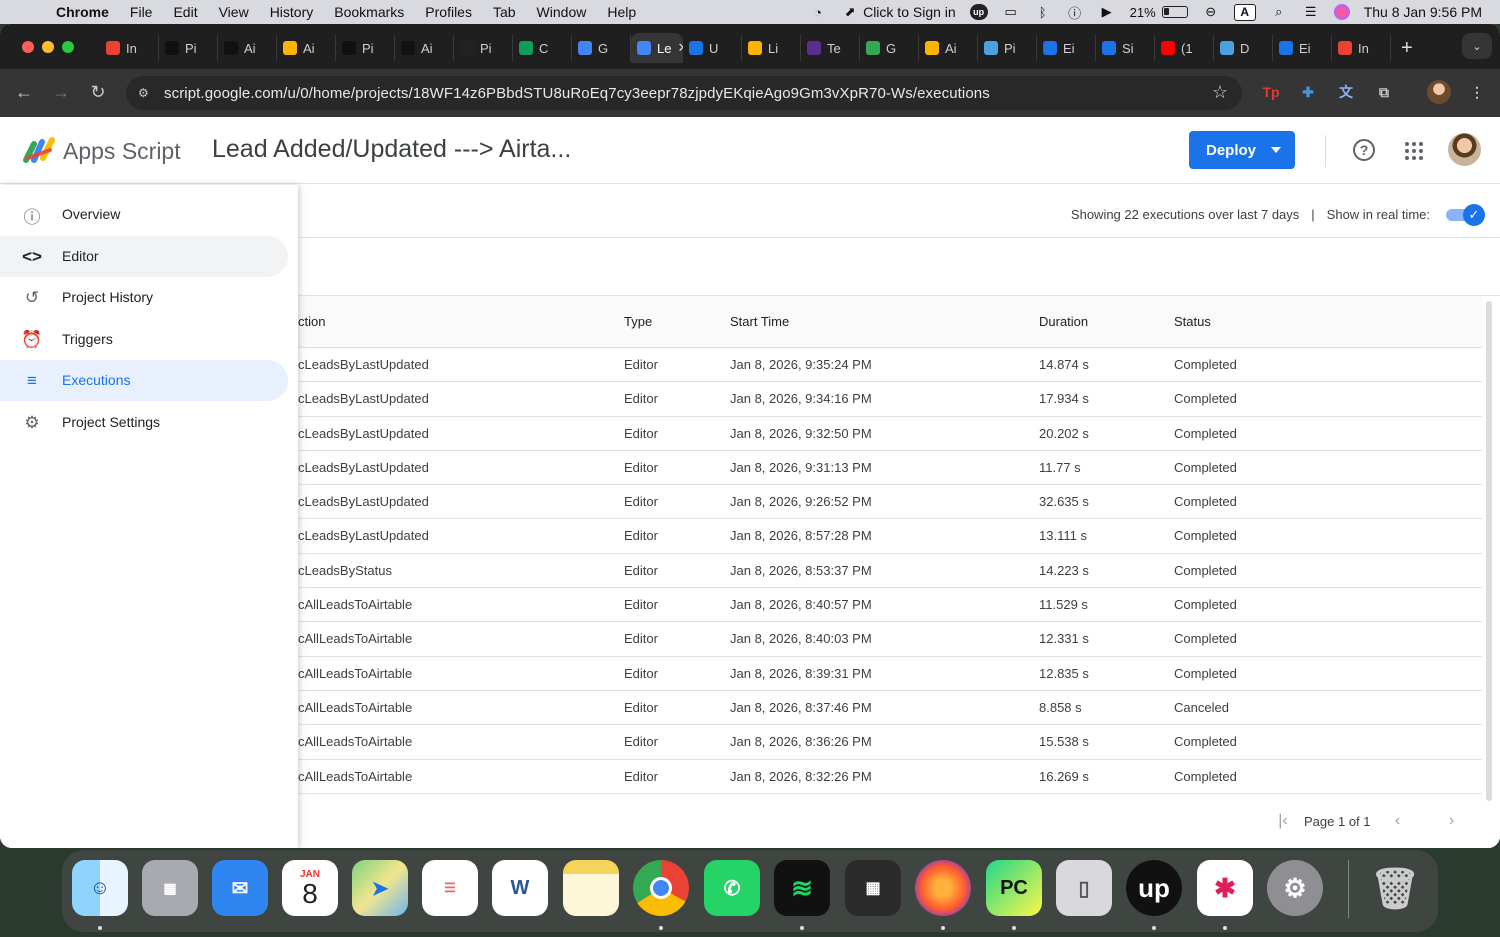  Describe the element at coordinates (146, 93) in the screenshot. I see `site-info-icon: ⚙` at that location.